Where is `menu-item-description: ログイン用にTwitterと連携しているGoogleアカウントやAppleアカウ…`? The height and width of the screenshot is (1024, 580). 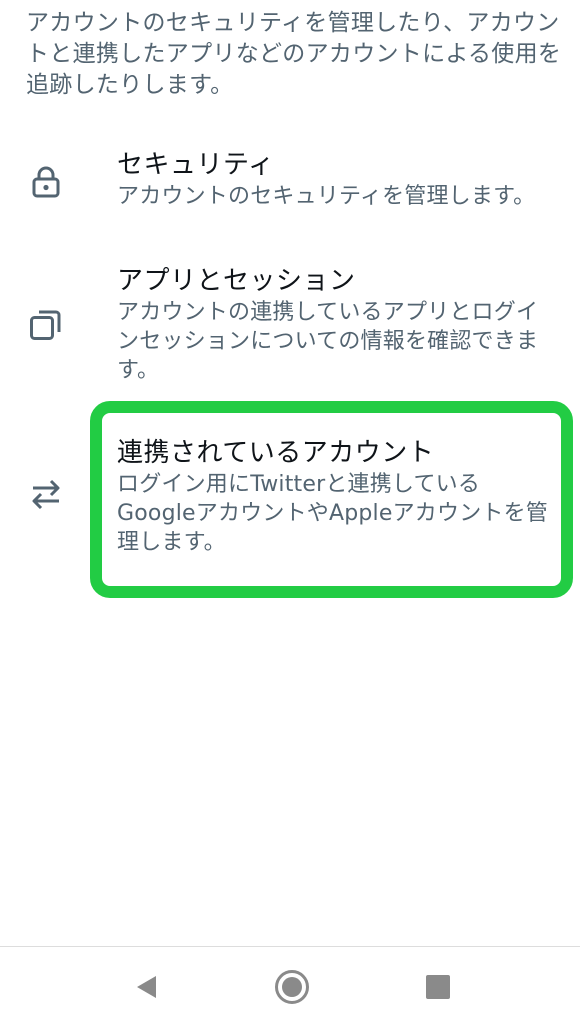
menu-item-description: ログイン用にTwitterと連携しているGoogleアカウントやAppleアカウ… is located at coordinates (333, 513).